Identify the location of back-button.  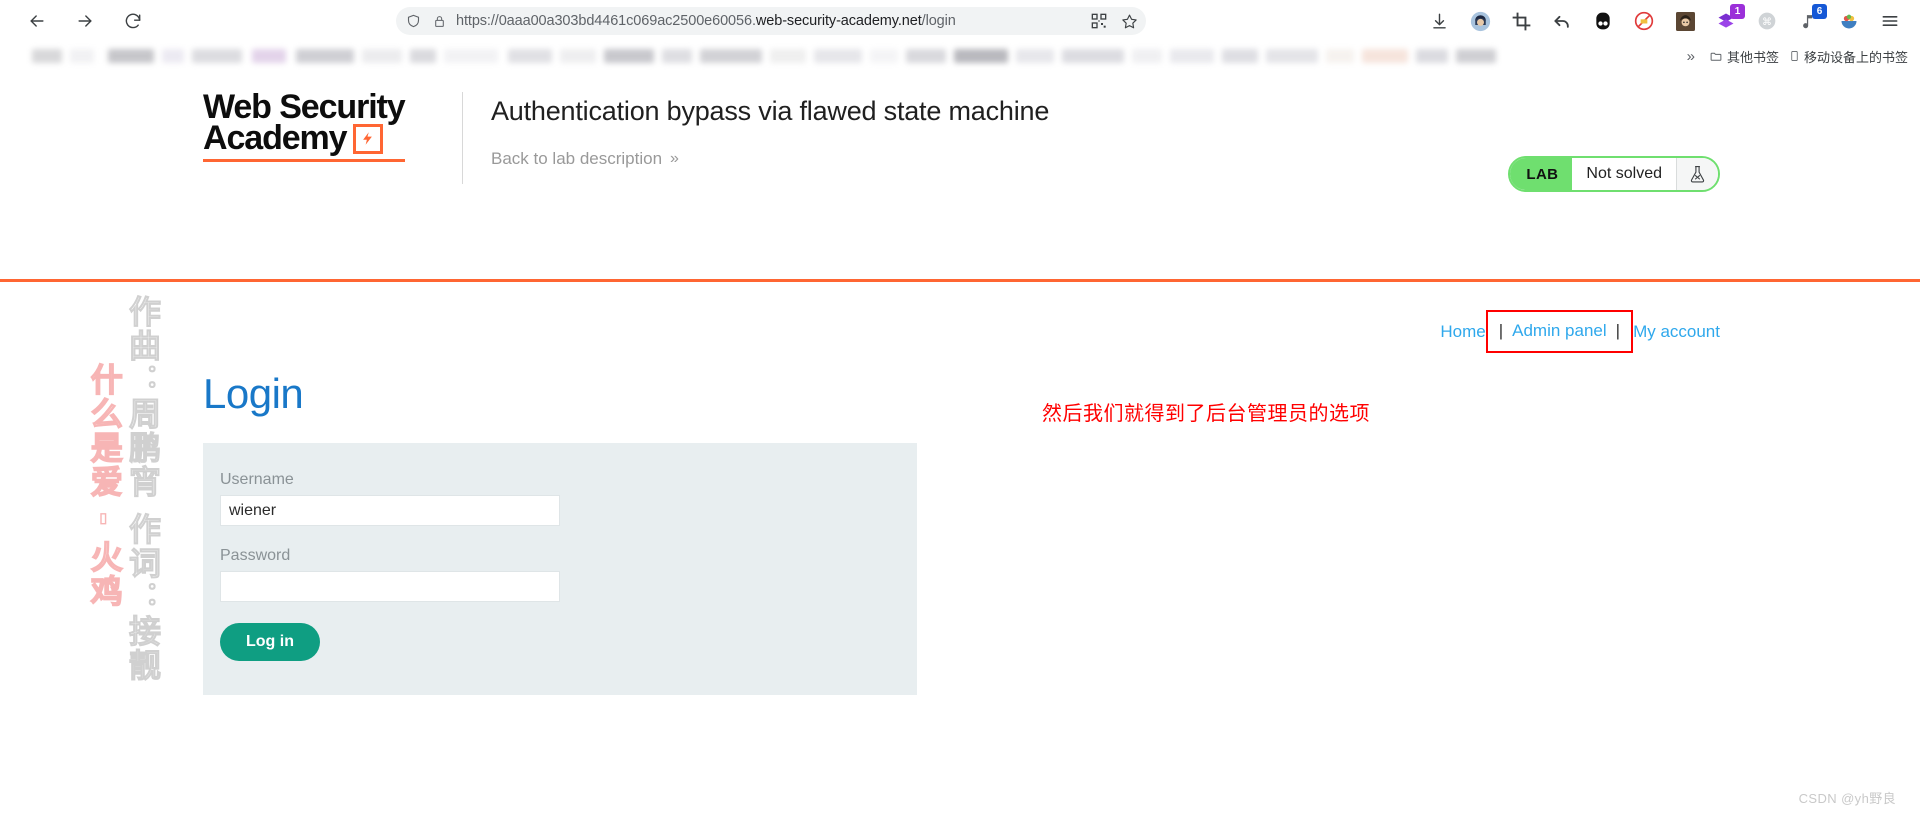
(37, 21).